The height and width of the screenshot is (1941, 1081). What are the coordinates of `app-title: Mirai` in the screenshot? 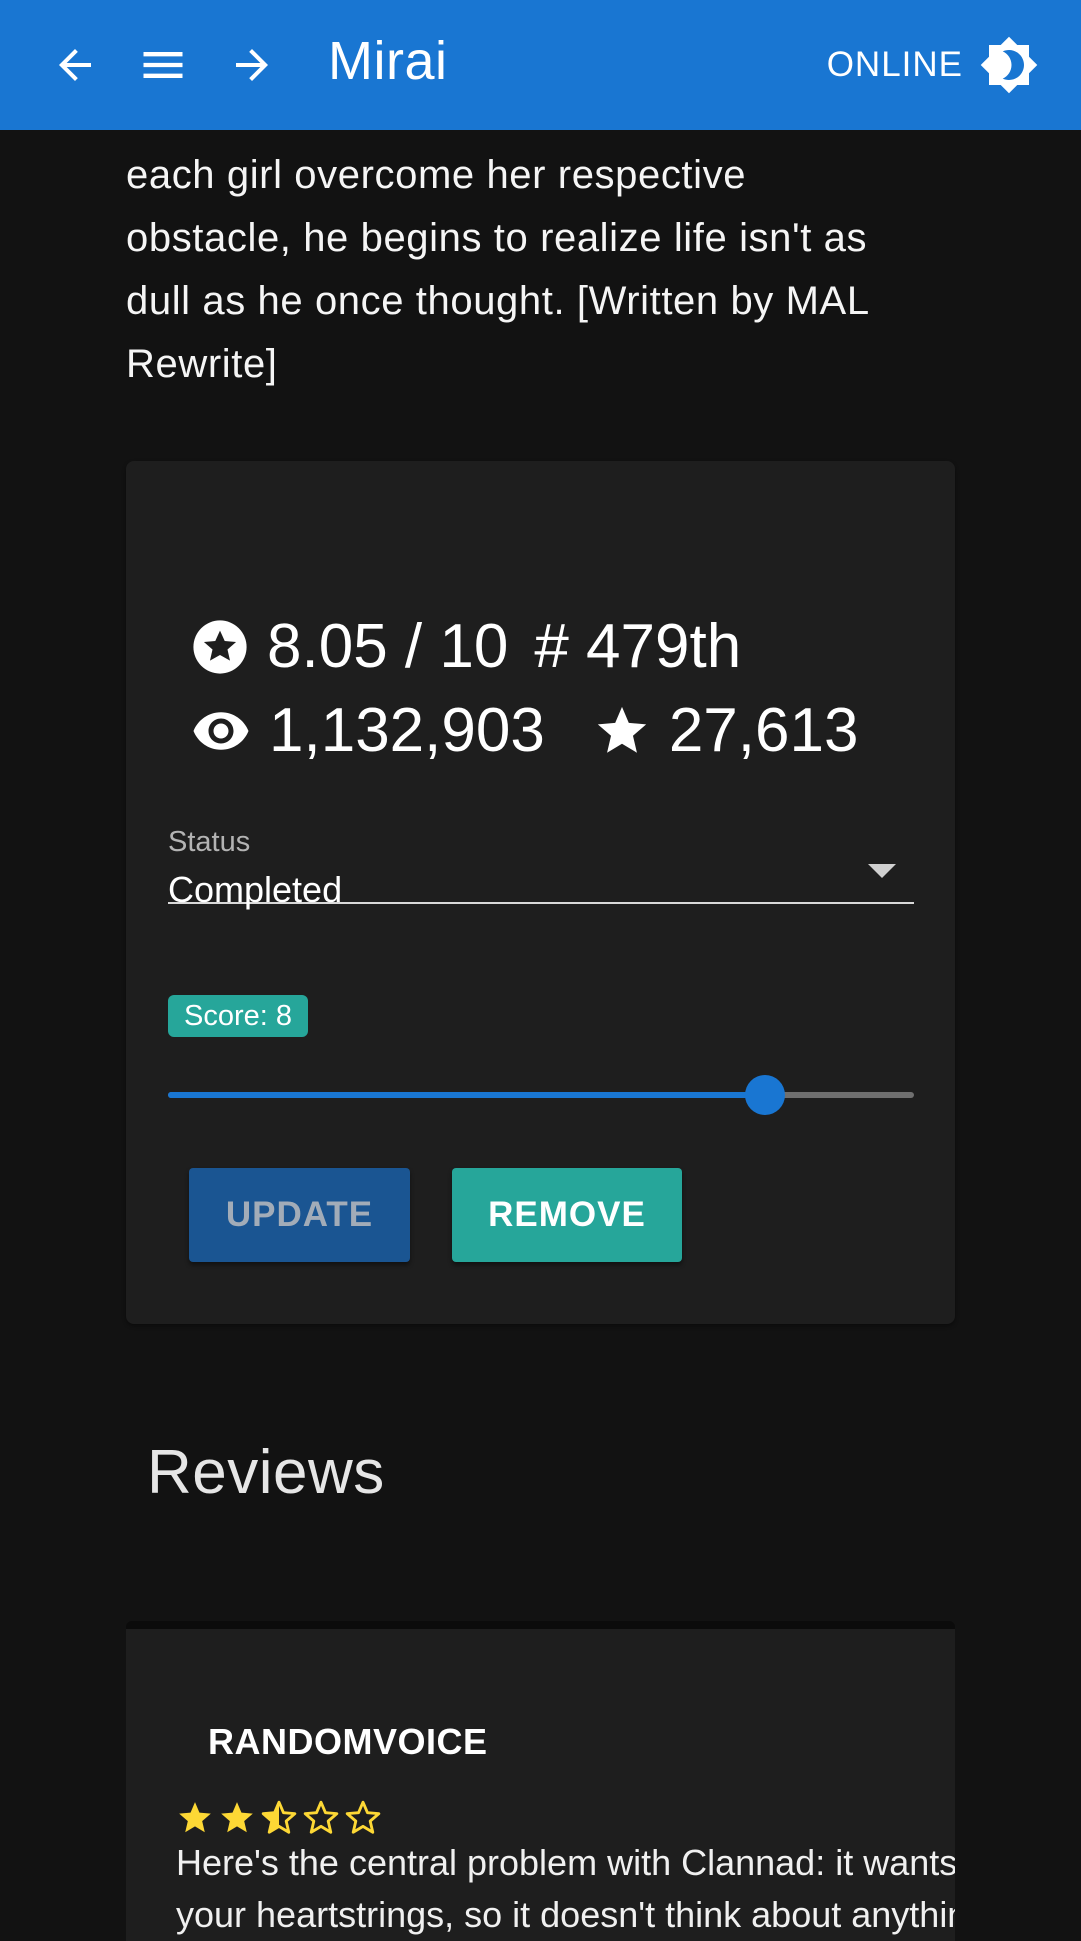 It's located at (388, 61).